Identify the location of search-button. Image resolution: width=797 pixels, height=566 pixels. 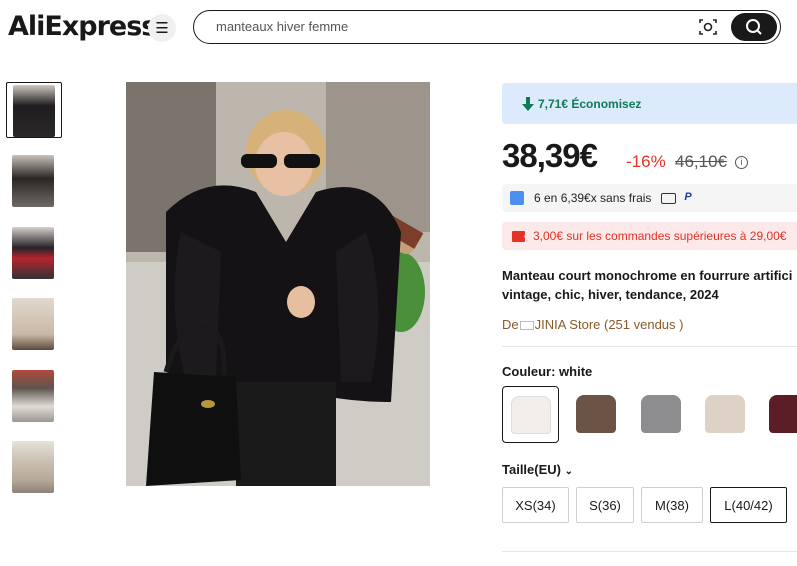
(754, 27).